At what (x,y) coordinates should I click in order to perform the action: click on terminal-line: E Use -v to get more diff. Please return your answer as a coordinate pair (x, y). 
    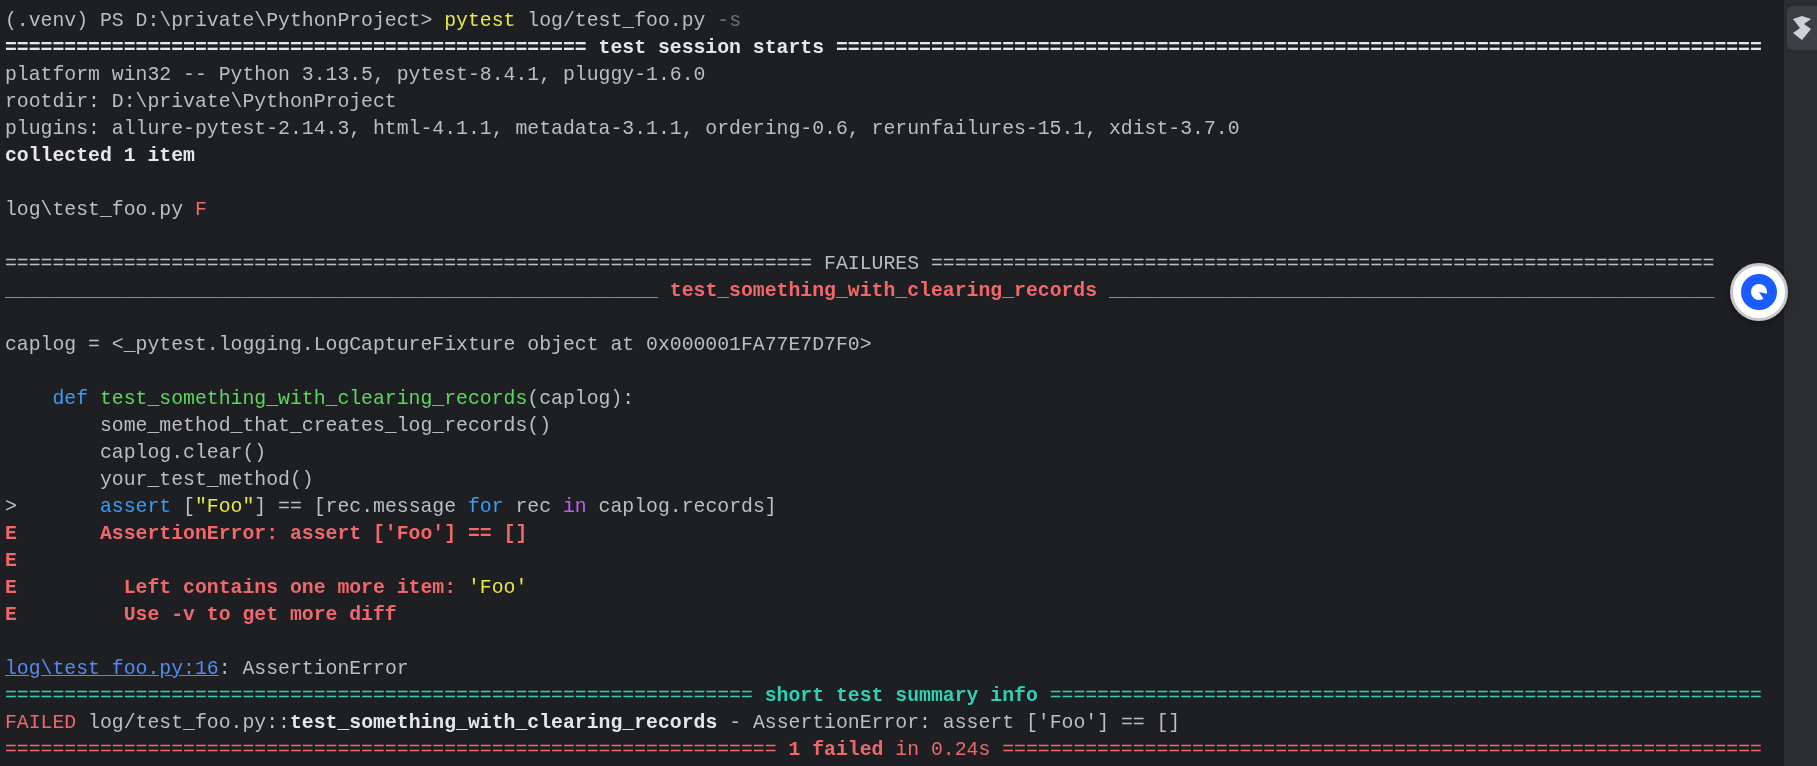
    Looking at the image, I should click on (201, 615).